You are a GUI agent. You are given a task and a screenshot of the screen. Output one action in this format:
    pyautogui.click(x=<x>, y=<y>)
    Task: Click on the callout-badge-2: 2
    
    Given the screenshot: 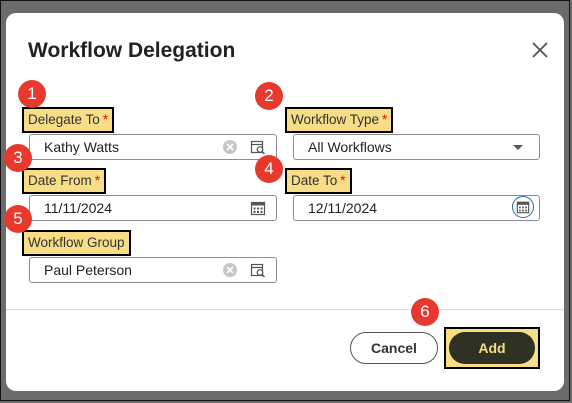 What is the action you would take?
    pyautogui.click(x=269, y=96)
    